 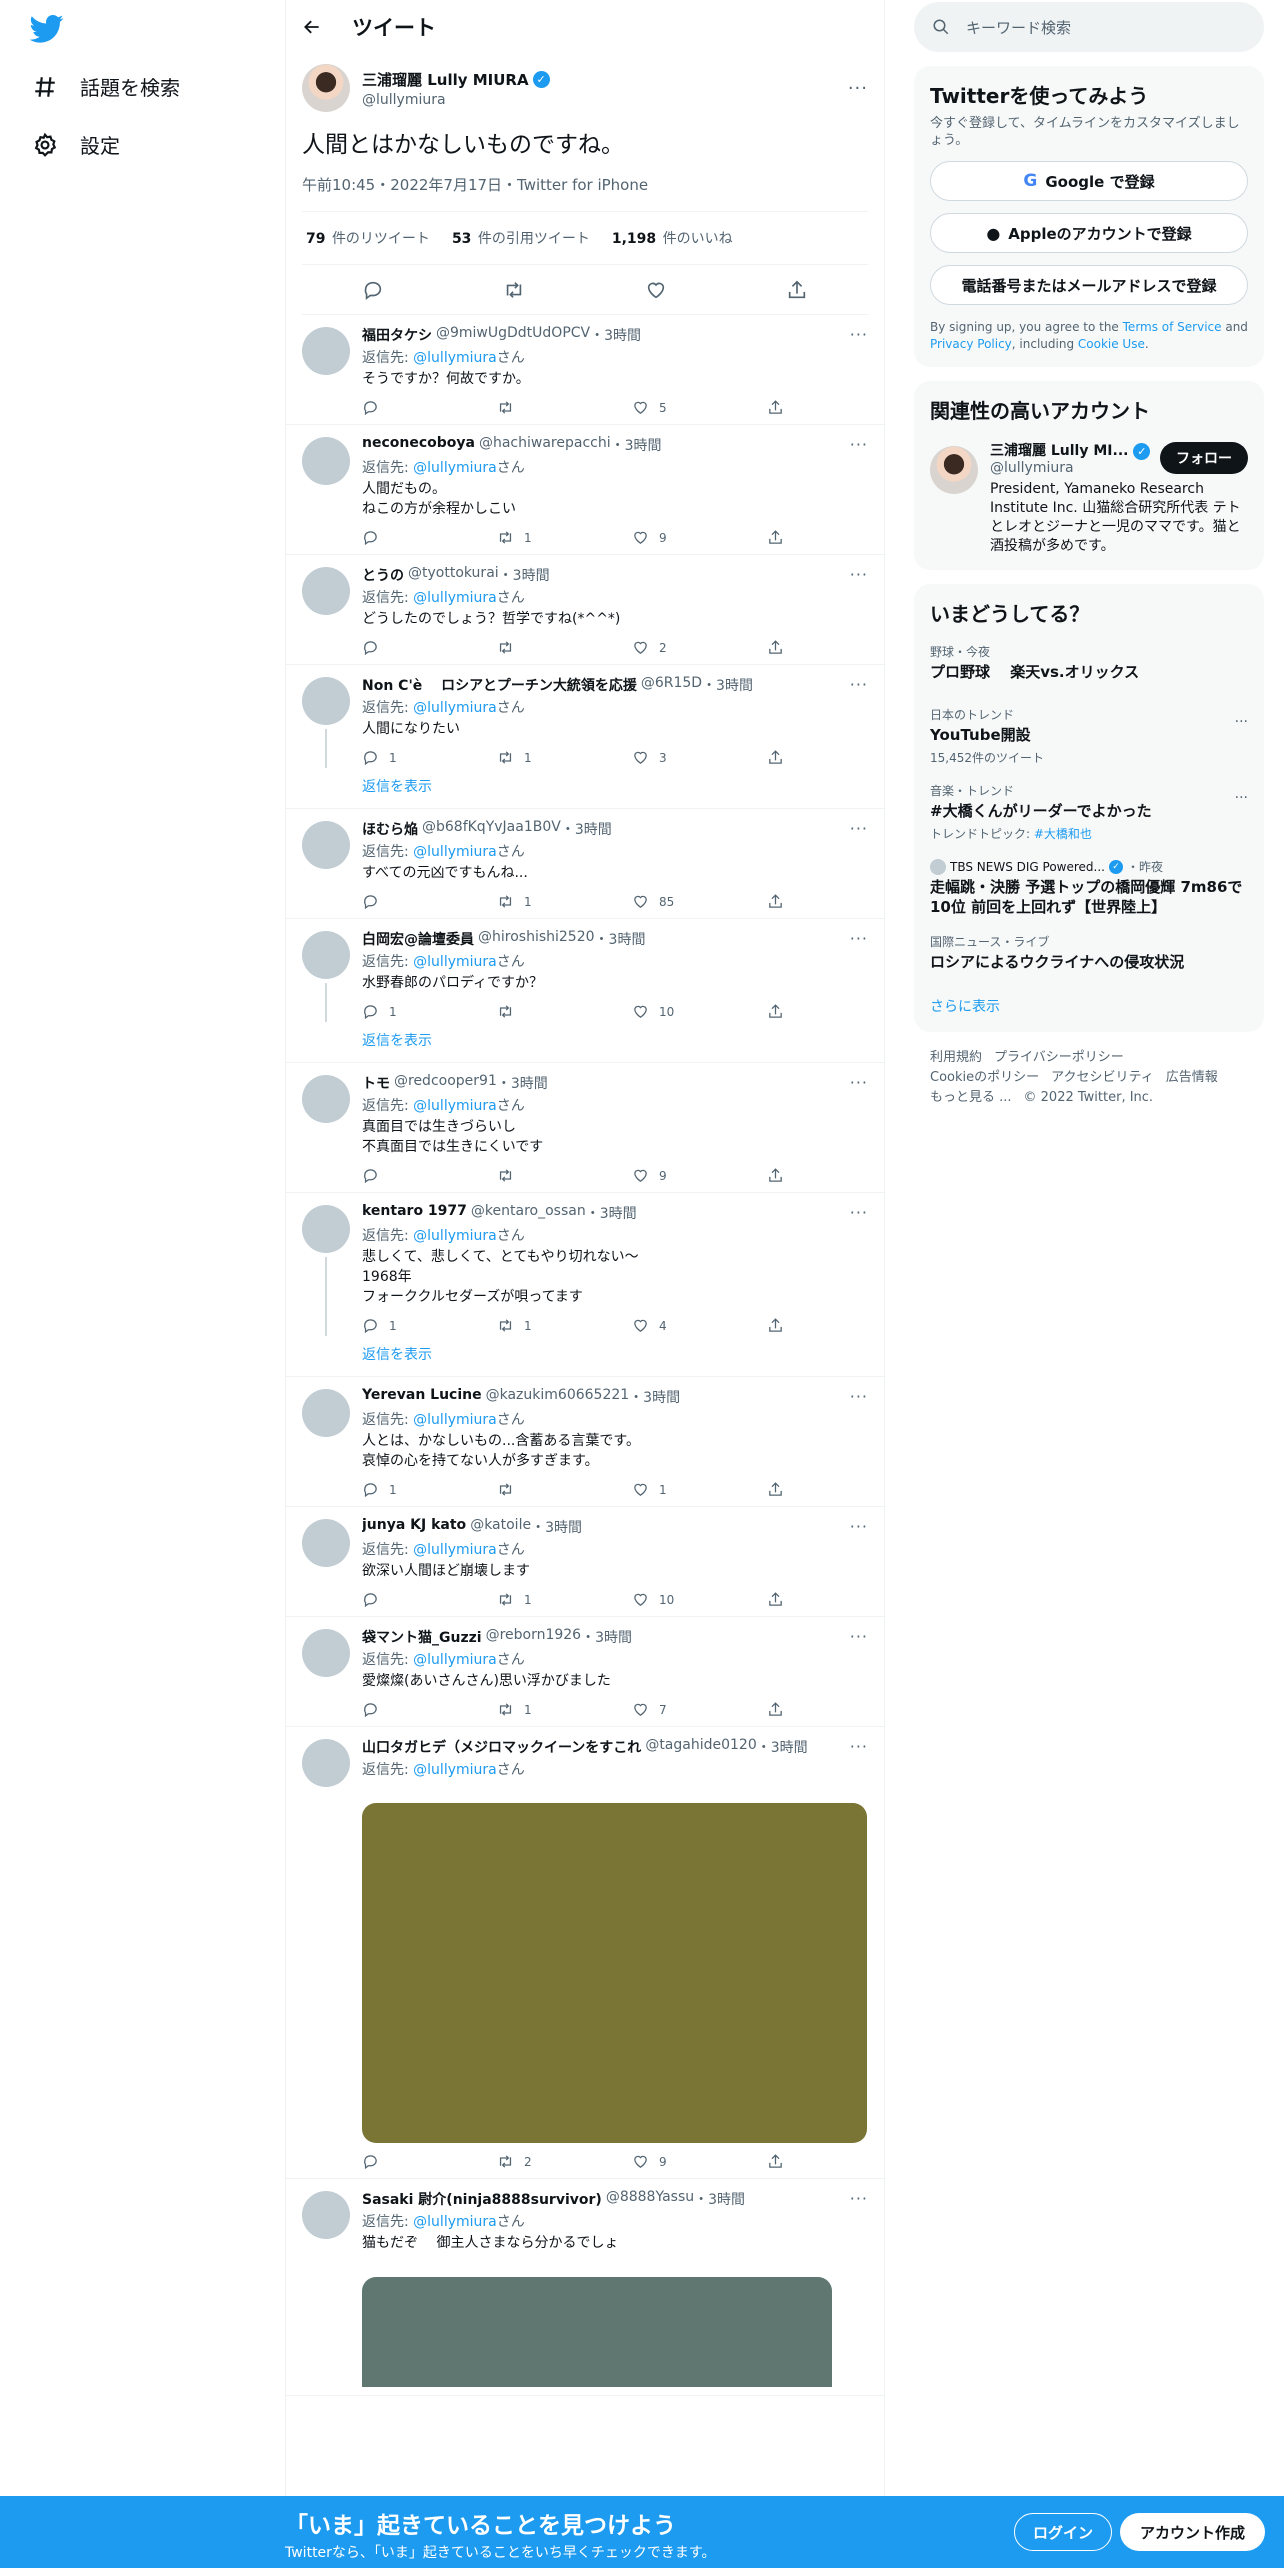 What do you see at coordinates (1089, 952) in the screenshot?
I see `trend-item: 国際ニュース・ライブ ロシアによるウクライナへの侵攻状況` at bounding box center [1089, 952].